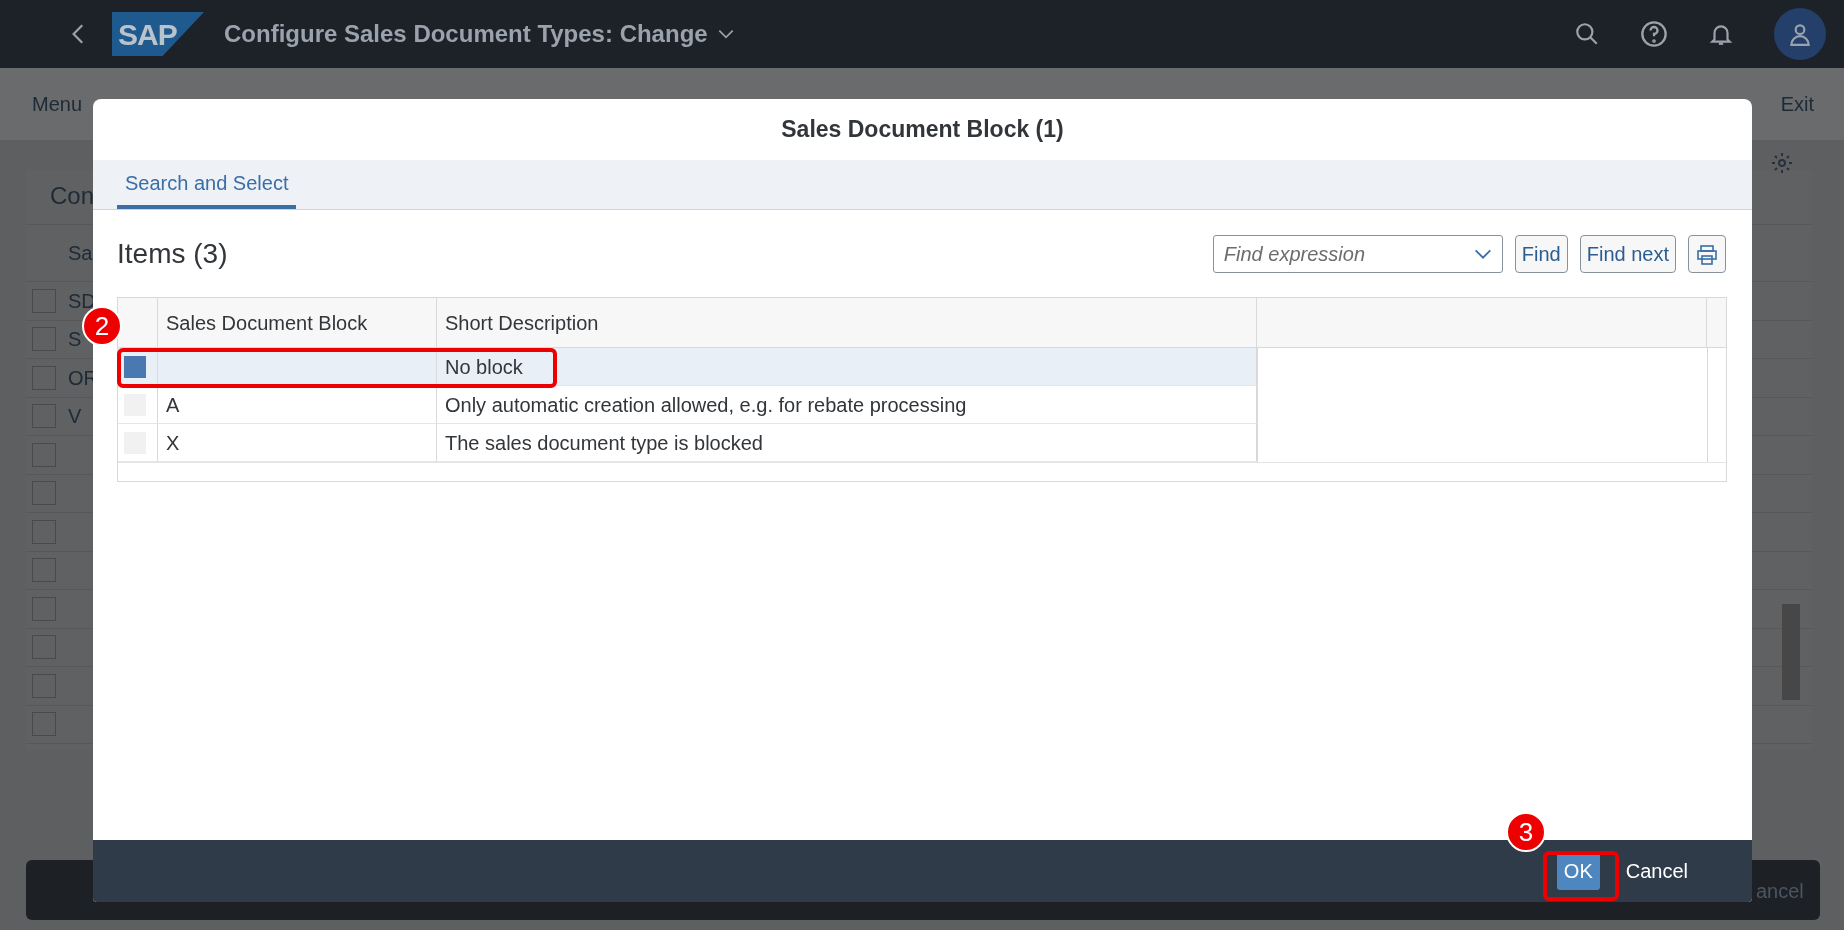 The height and width of the screenshot is (930, 1844). Describe the element at coordinates (1587, 34) in the screenshot. I see `search-icon` at that location.